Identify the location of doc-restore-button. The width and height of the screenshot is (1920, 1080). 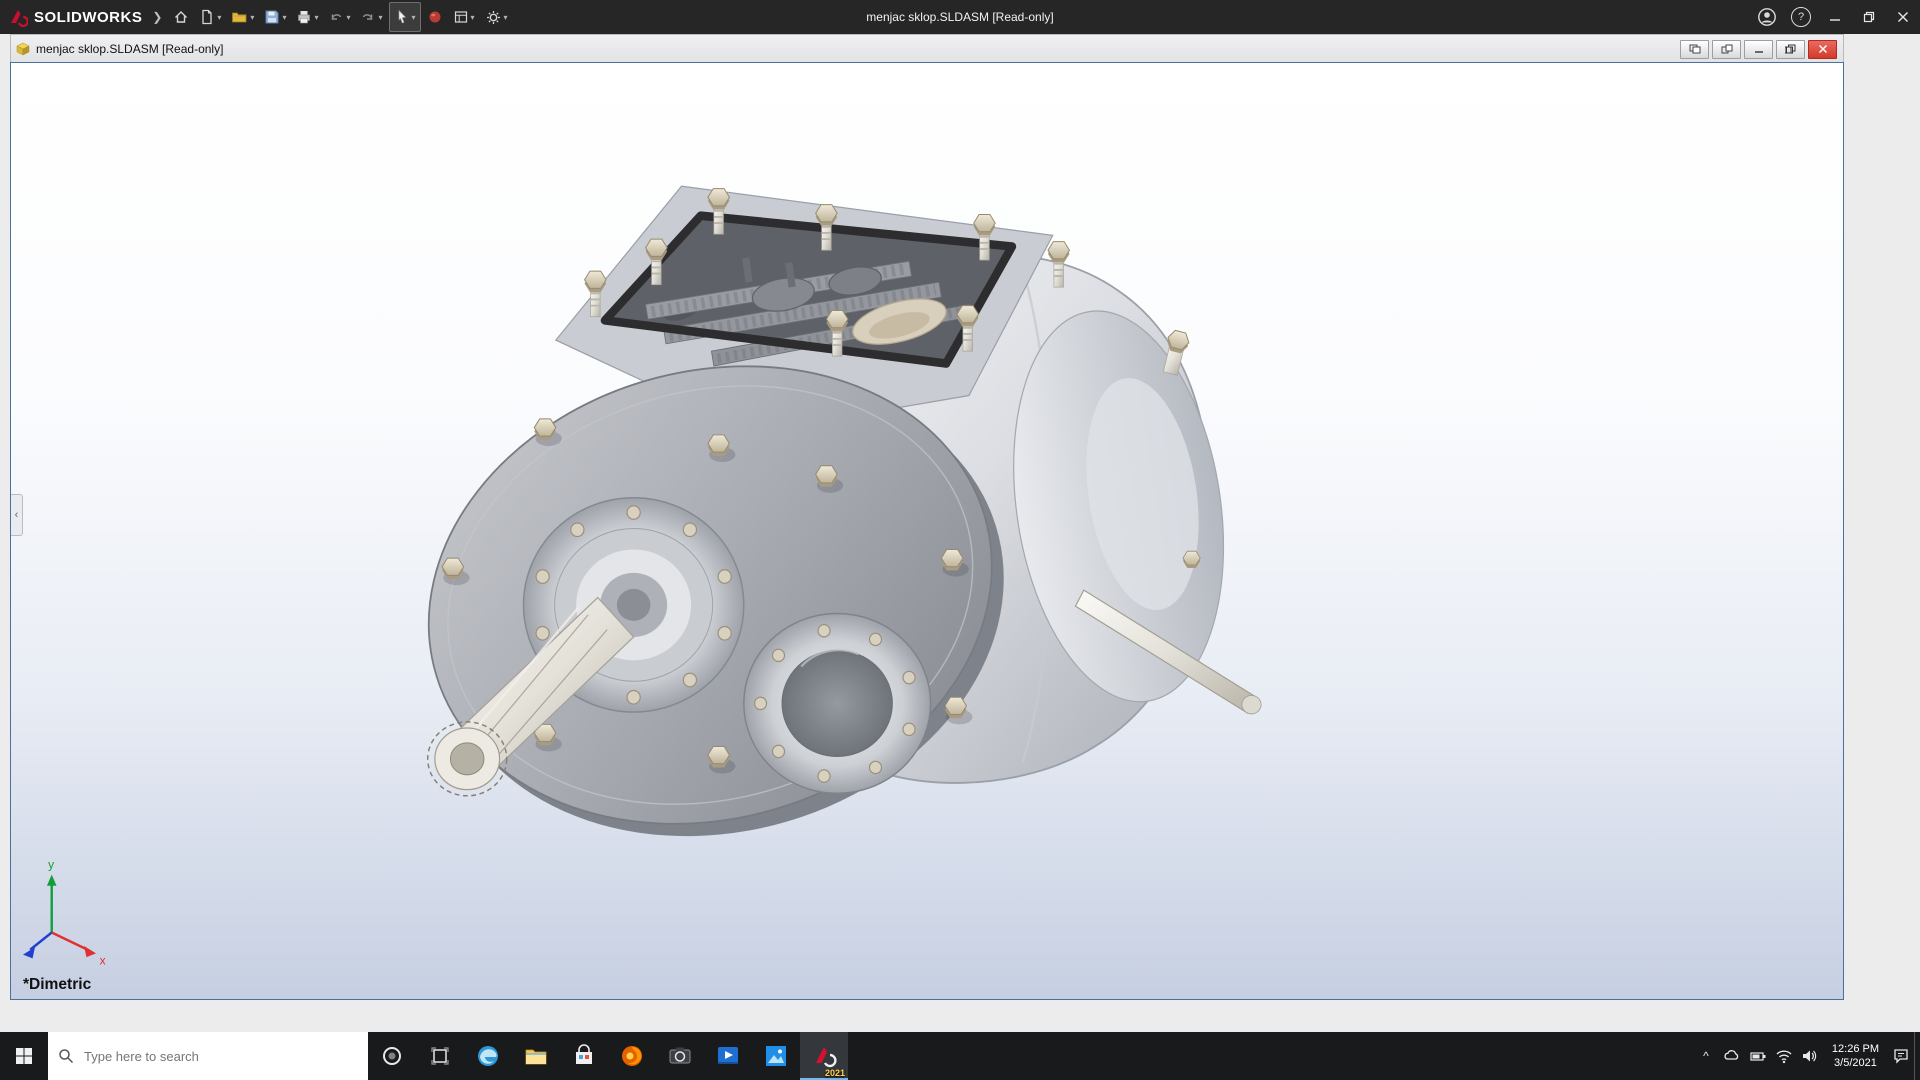
(1790, 49).